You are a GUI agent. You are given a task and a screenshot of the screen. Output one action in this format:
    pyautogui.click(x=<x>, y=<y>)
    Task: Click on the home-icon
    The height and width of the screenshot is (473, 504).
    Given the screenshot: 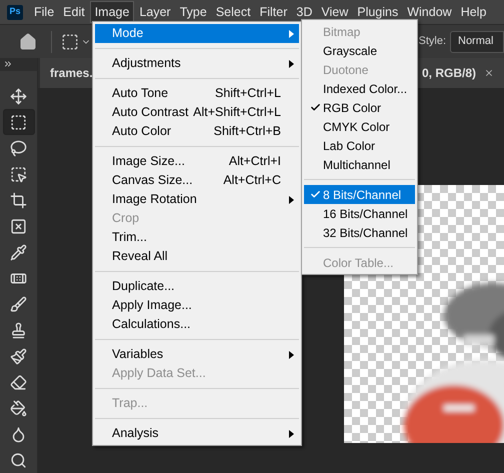 What is the action you would take?
    pyautogui.click(x=28, y=41)
    